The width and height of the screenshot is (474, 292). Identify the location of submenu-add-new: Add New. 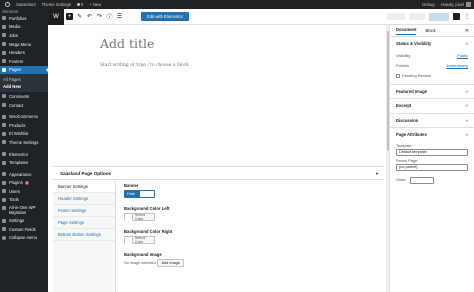
(24, 86).